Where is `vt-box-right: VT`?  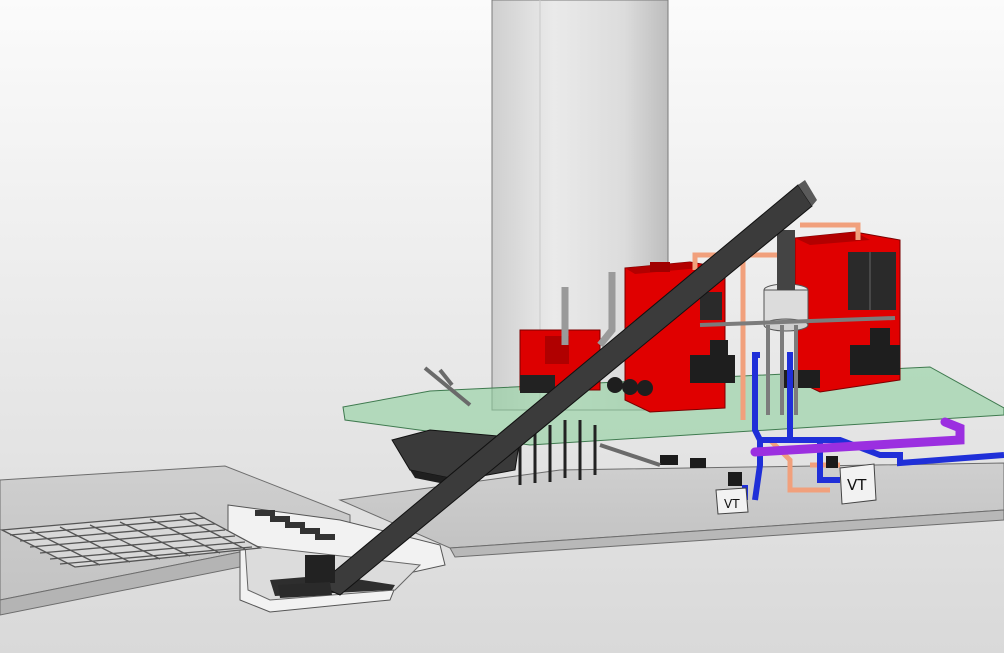 vt-box-right: VT is located at coordinates (858, 484).